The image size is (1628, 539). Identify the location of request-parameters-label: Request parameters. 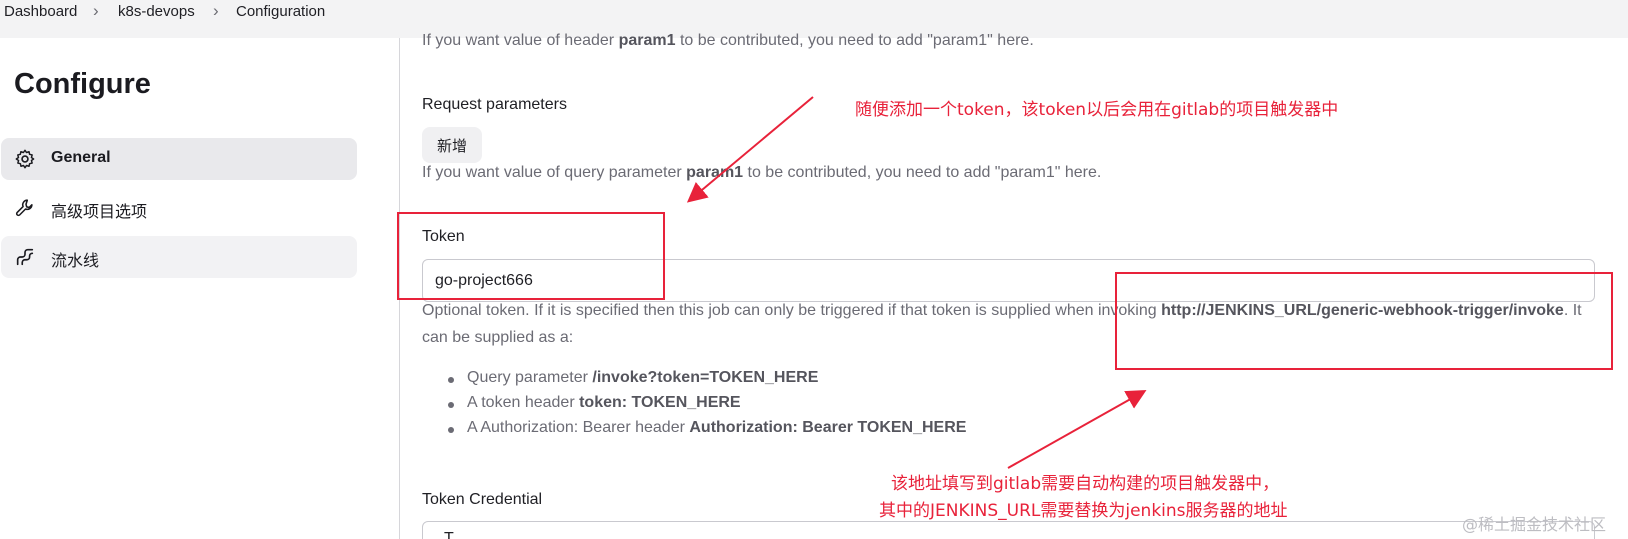
(494, 104).